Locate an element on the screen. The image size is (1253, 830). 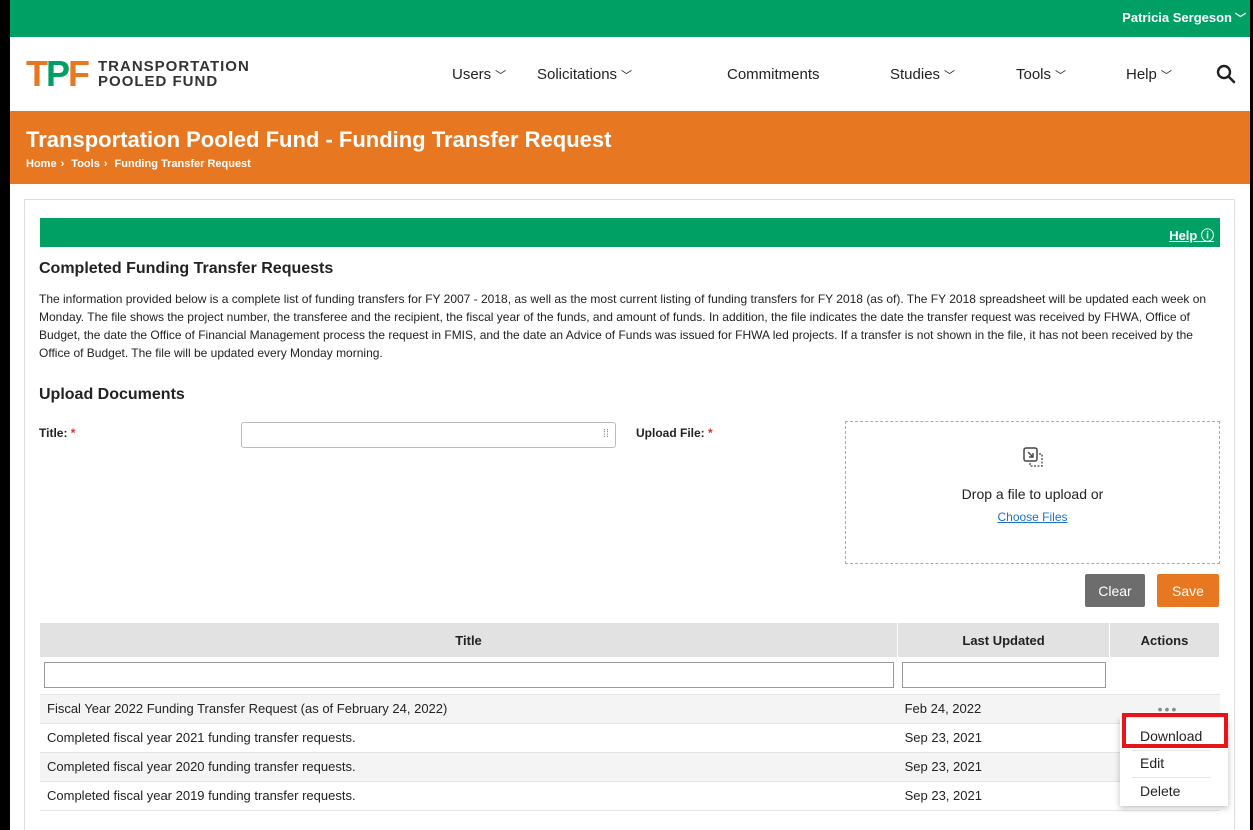
upload-file-label: Upload File: * is located at coordinates (674, 433).